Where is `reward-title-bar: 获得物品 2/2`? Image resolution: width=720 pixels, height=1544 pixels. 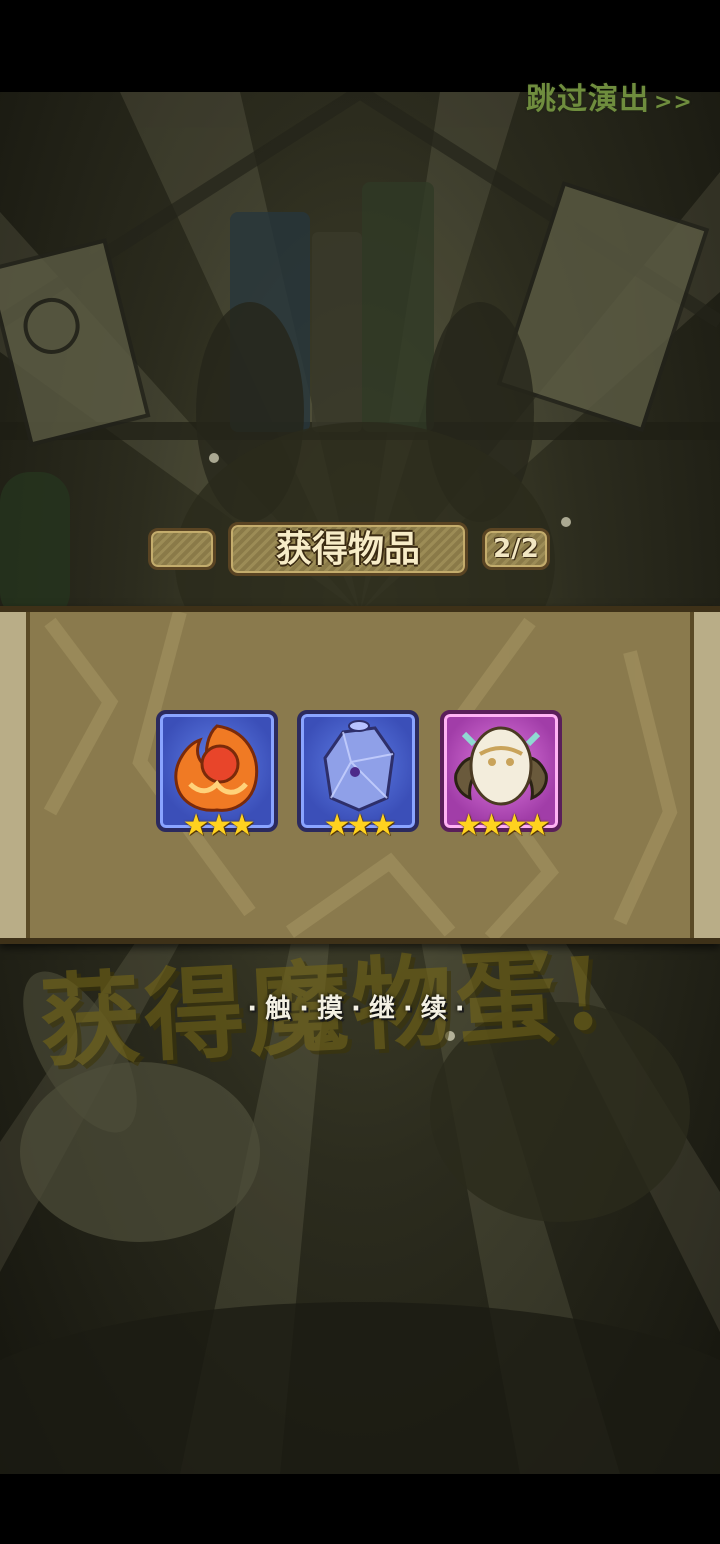
reward-title-bar: 获得物品 2/2 is located at coordinates (349, 549).